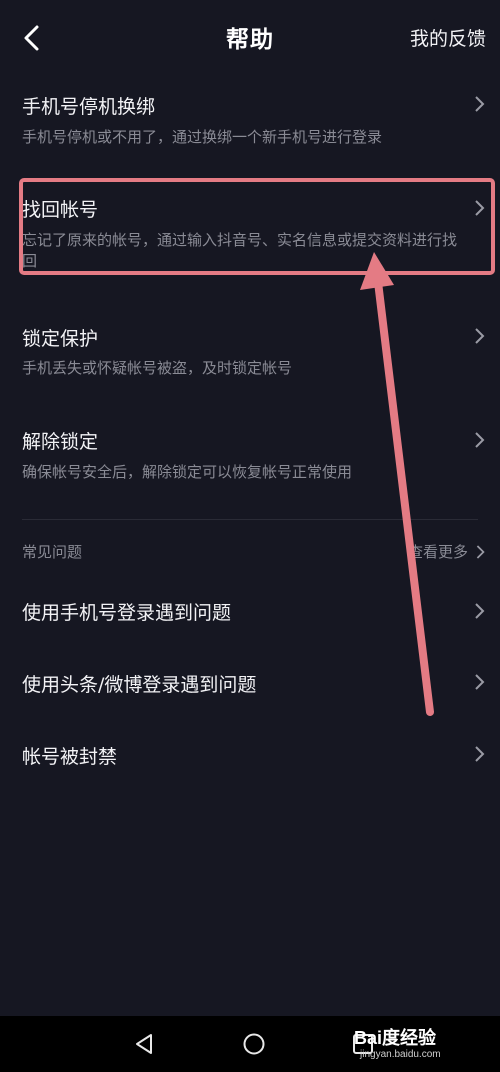 The height and width of the screenshot is (1072, 500). Describe the element at coordinates (250, 457) in the screenshot. I see `help-item-unlock: 解除锁定 确保帐号安全后，解除锁定可以恢复帐号正常使用` at that location.